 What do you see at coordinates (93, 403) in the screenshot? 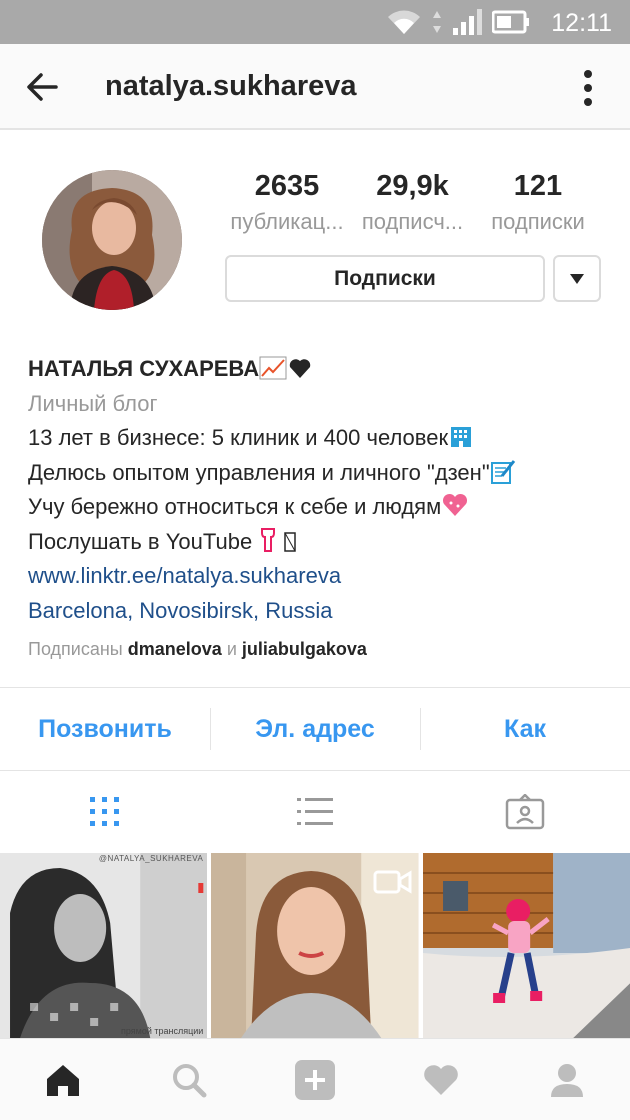
I see `bio-category: Личный блог` at bounding box center [93, 403].